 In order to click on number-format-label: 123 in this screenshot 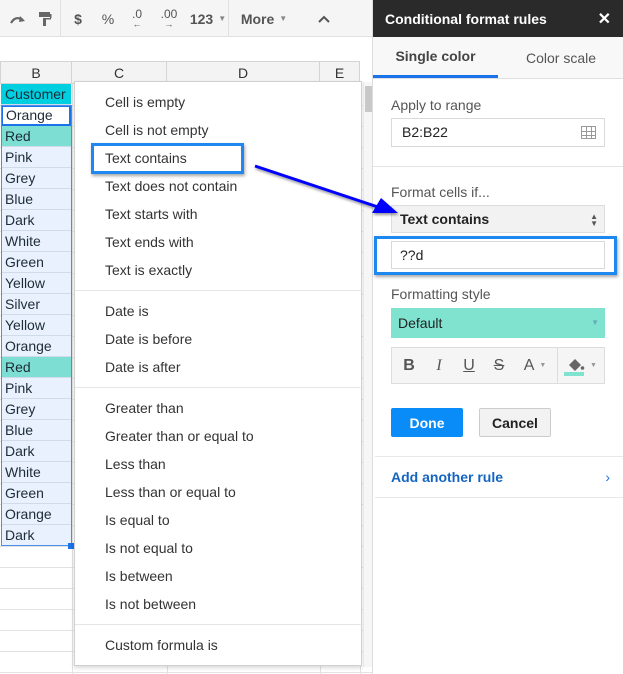, I will do `click(201, 18)`.